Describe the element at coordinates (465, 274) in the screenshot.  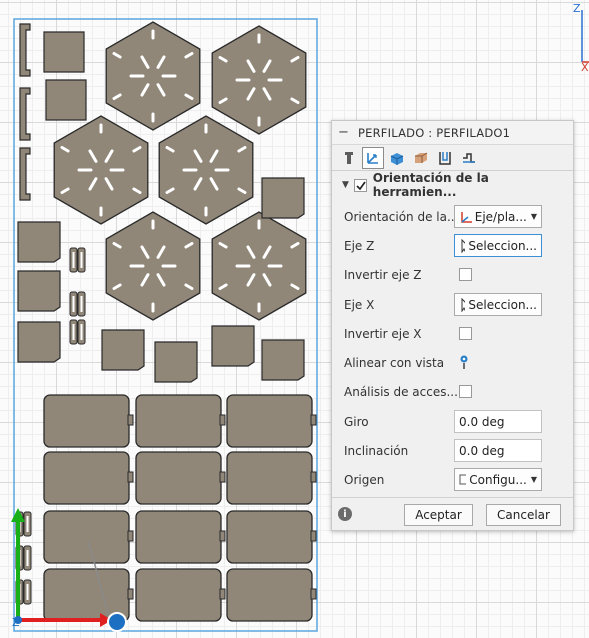
I see `flip-z-checkbox` at that location.